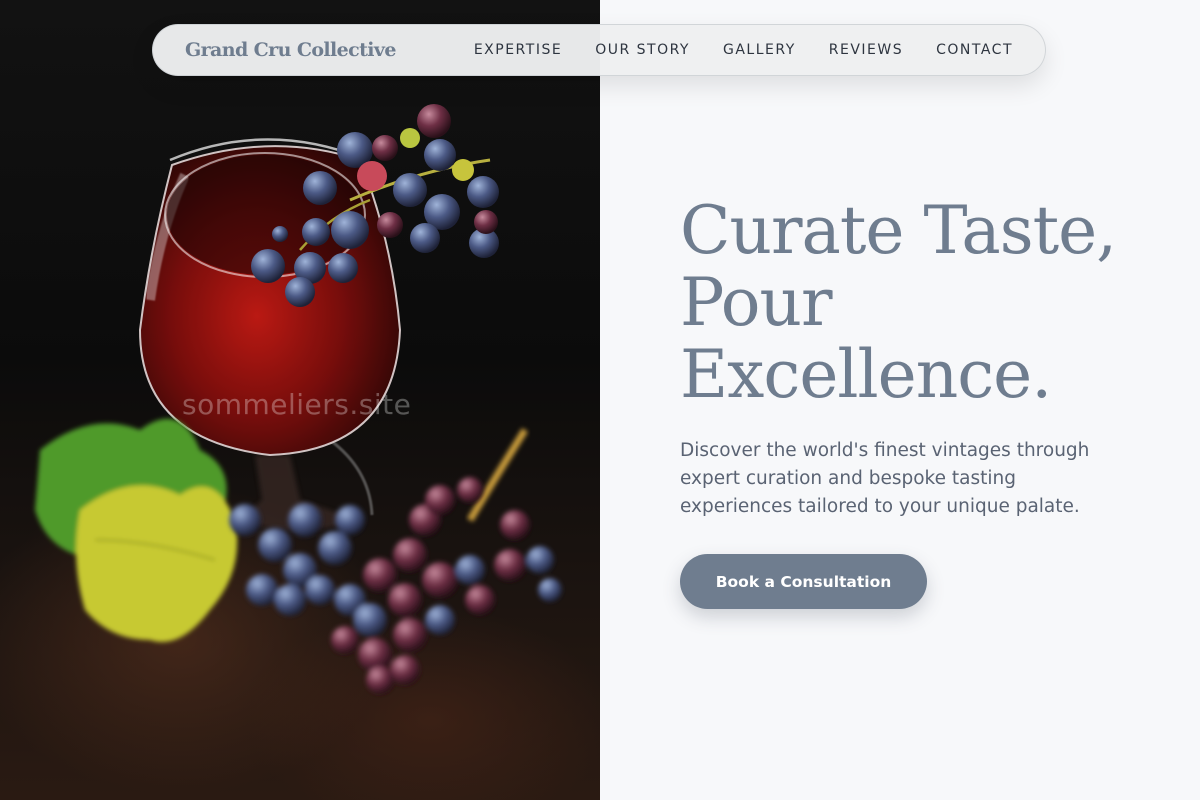 This screenshot has height=800, width=1200. Describe the element at coordinates (756, 302) in the screenshot. I see `headline-line-2: Pour` at that location.